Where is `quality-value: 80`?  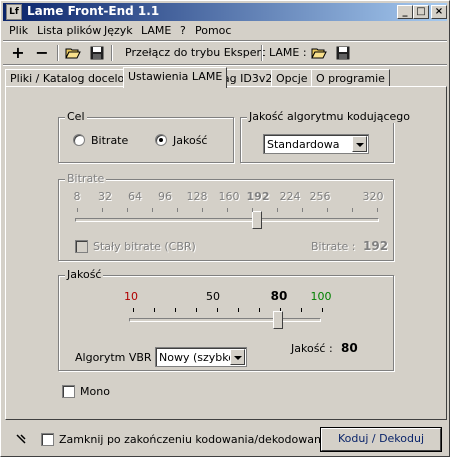
quality-value: 80 is located at coordinates (349, 348).